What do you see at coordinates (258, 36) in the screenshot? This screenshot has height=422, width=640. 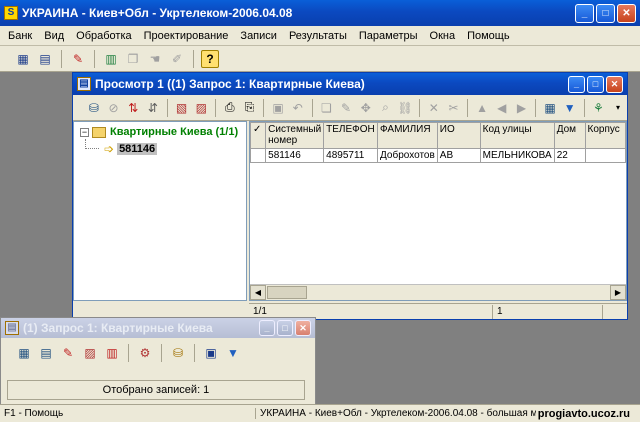 I see `menu-records: Записи` at bounding box center [258, 36].